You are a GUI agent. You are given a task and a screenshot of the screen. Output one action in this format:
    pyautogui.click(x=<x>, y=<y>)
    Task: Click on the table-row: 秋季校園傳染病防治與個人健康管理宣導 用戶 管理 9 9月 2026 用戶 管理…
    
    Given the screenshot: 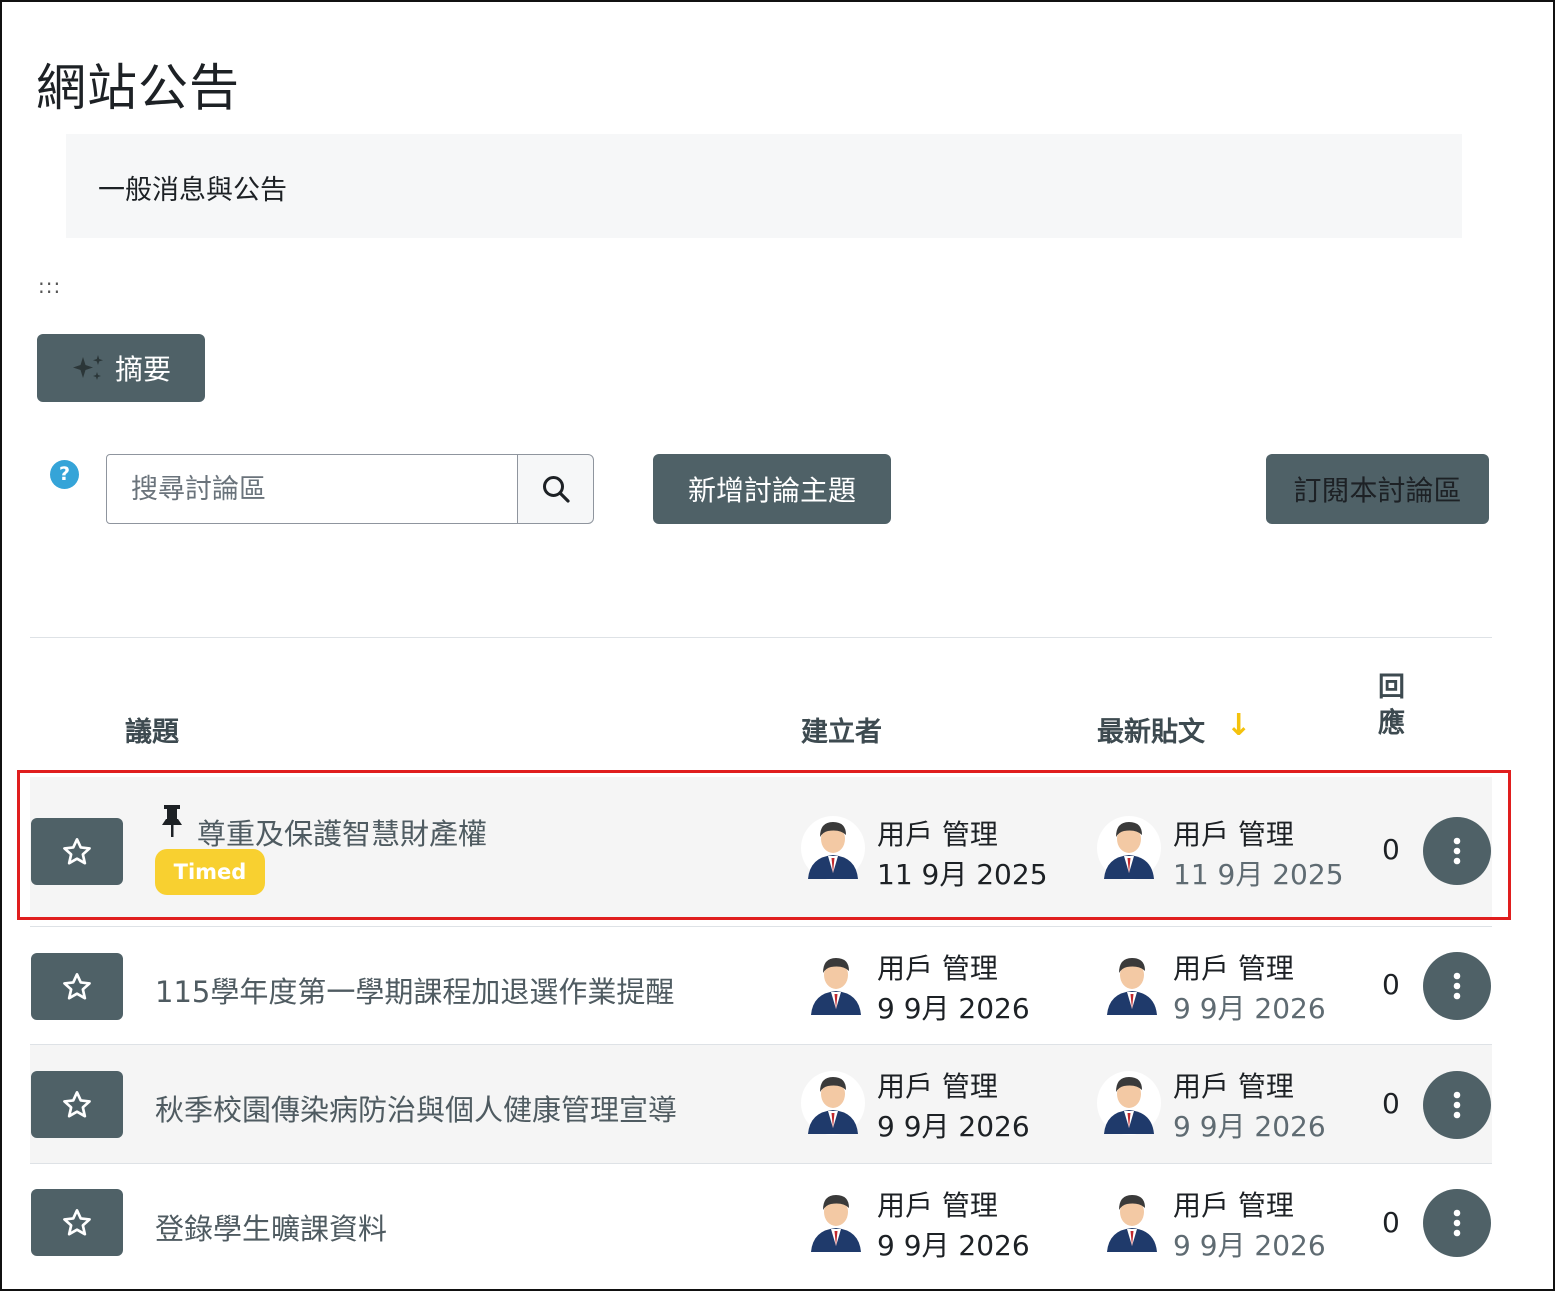 What is the action you would take?
    pyautogui.click(x=761, y=1103)
    